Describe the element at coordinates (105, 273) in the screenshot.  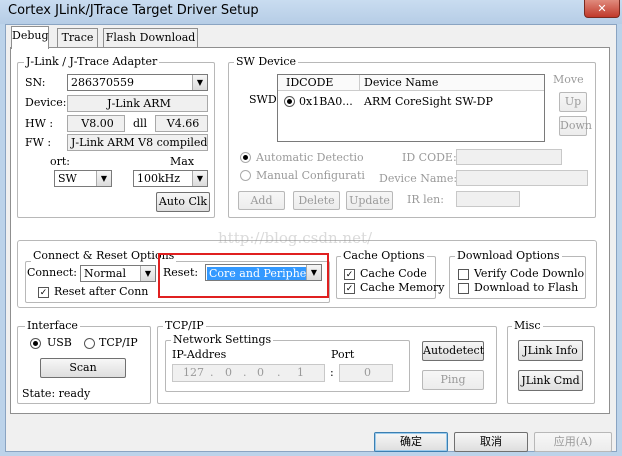
I see `connect-value: Normal` at that location.